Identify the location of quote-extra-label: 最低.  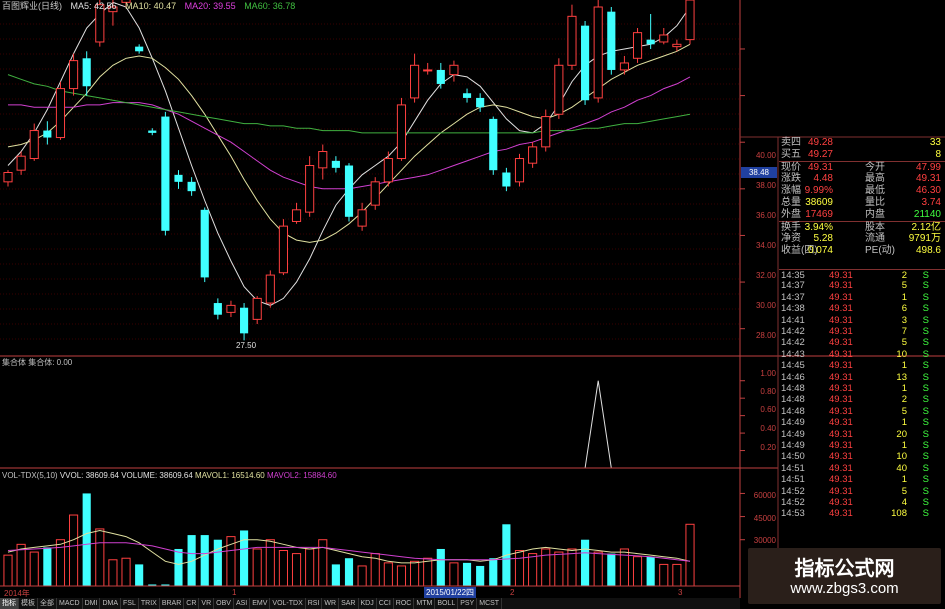
(875, 190).